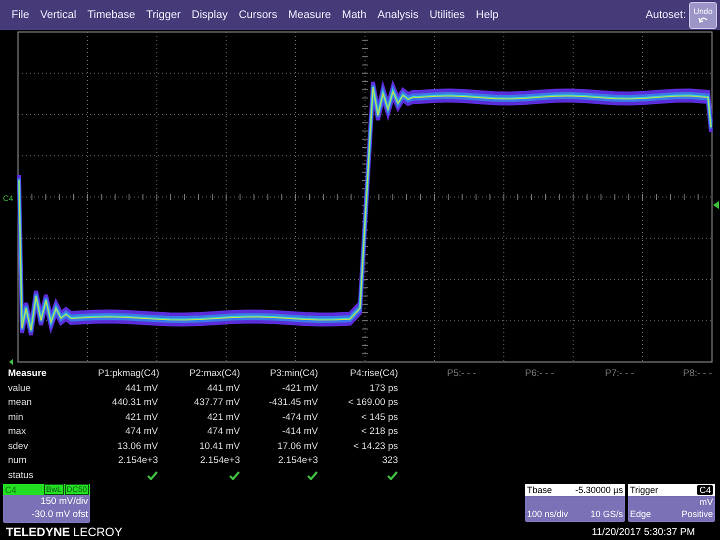  What do you see at coordinates (379, 417) in the screenshot?
I see `measure-value: < 145 ps` at bounding box center [379, 417].